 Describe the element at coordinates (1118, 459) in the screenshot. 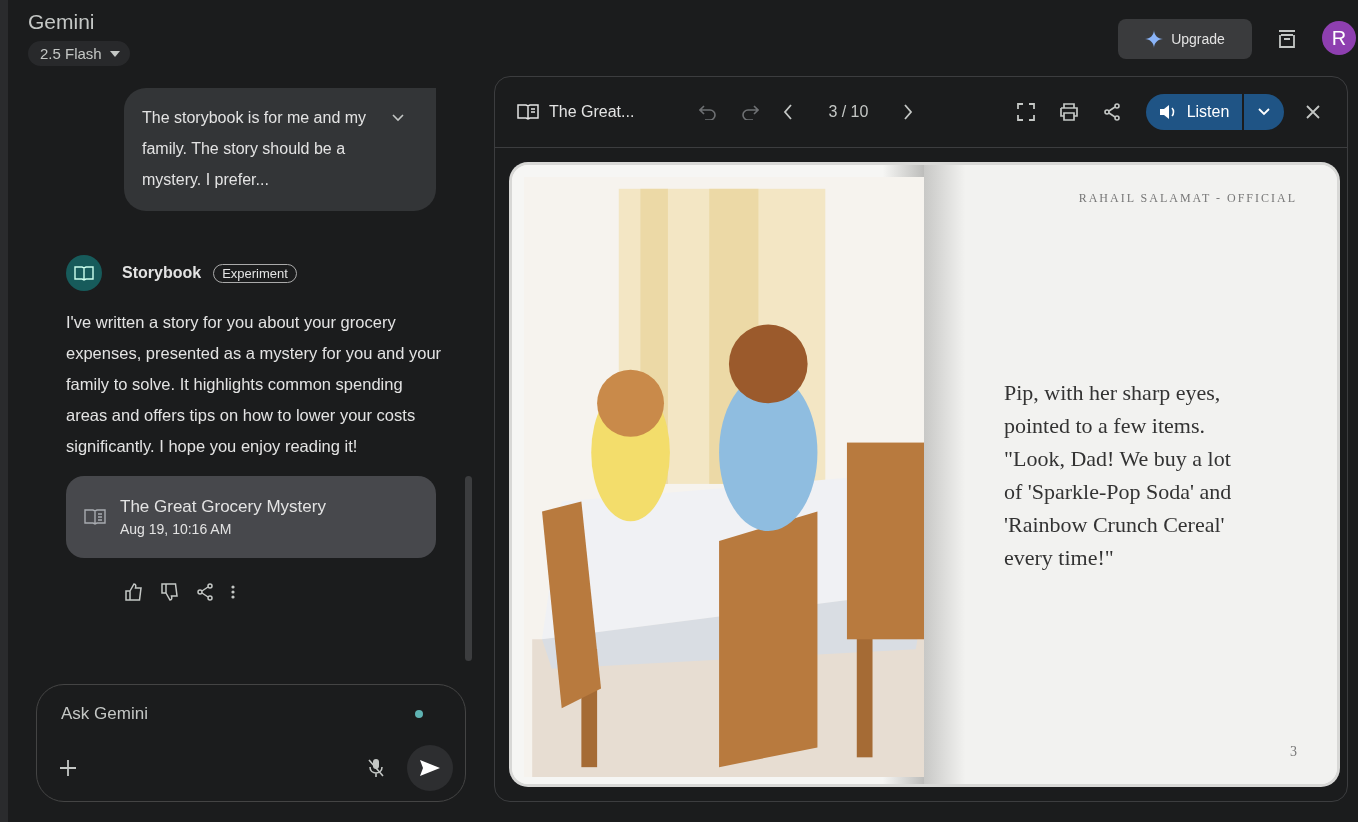

I see `story-text-line: "Look, Dad! We buy a lot` at that location.